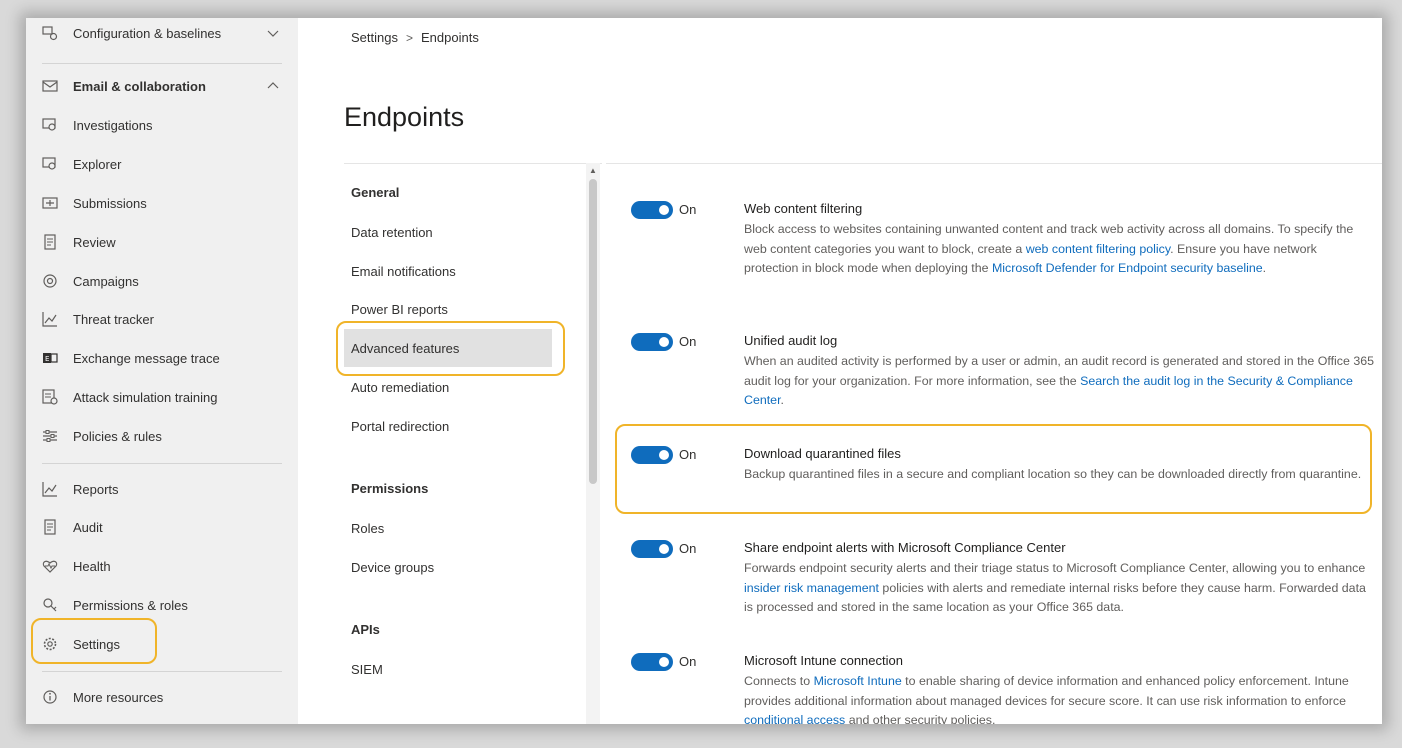  What do you see at coordinates (392, 232) in the screenshot?
I see `settings-nav-item: Data retention` at bounding box center [392, 232].